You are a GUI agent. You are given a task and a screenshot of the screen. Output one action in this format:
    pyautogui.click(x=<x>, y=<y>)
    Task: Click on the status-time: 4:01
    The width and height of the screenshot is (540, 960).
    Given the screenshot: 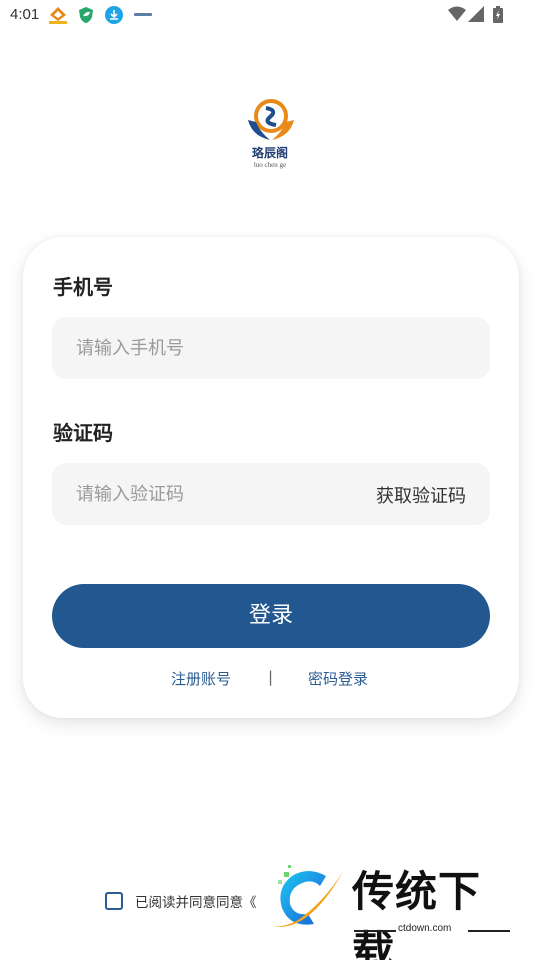 What is the action you would take?
    pyautogui.click(x=25, y=14)
    